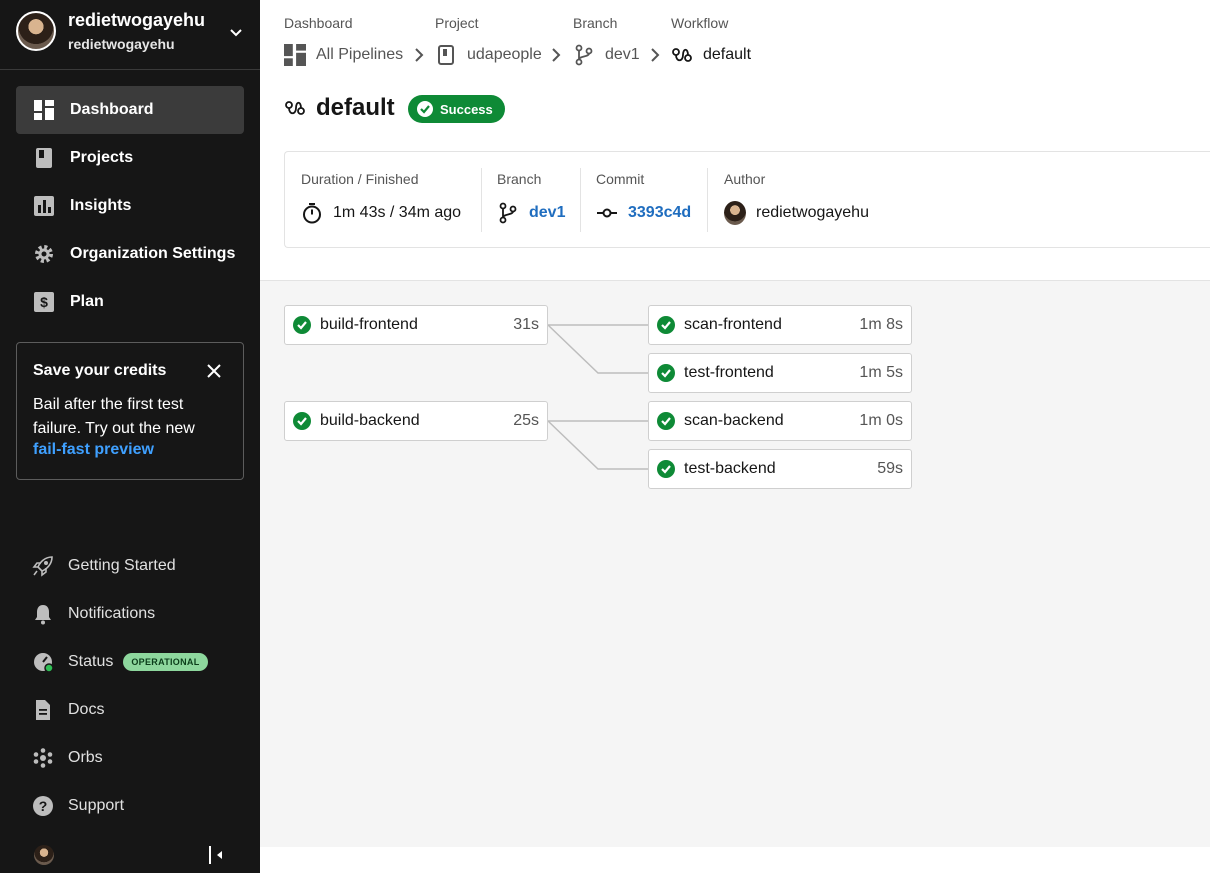  I want to click on commit-value: 3393c4d, so click(643, 213).